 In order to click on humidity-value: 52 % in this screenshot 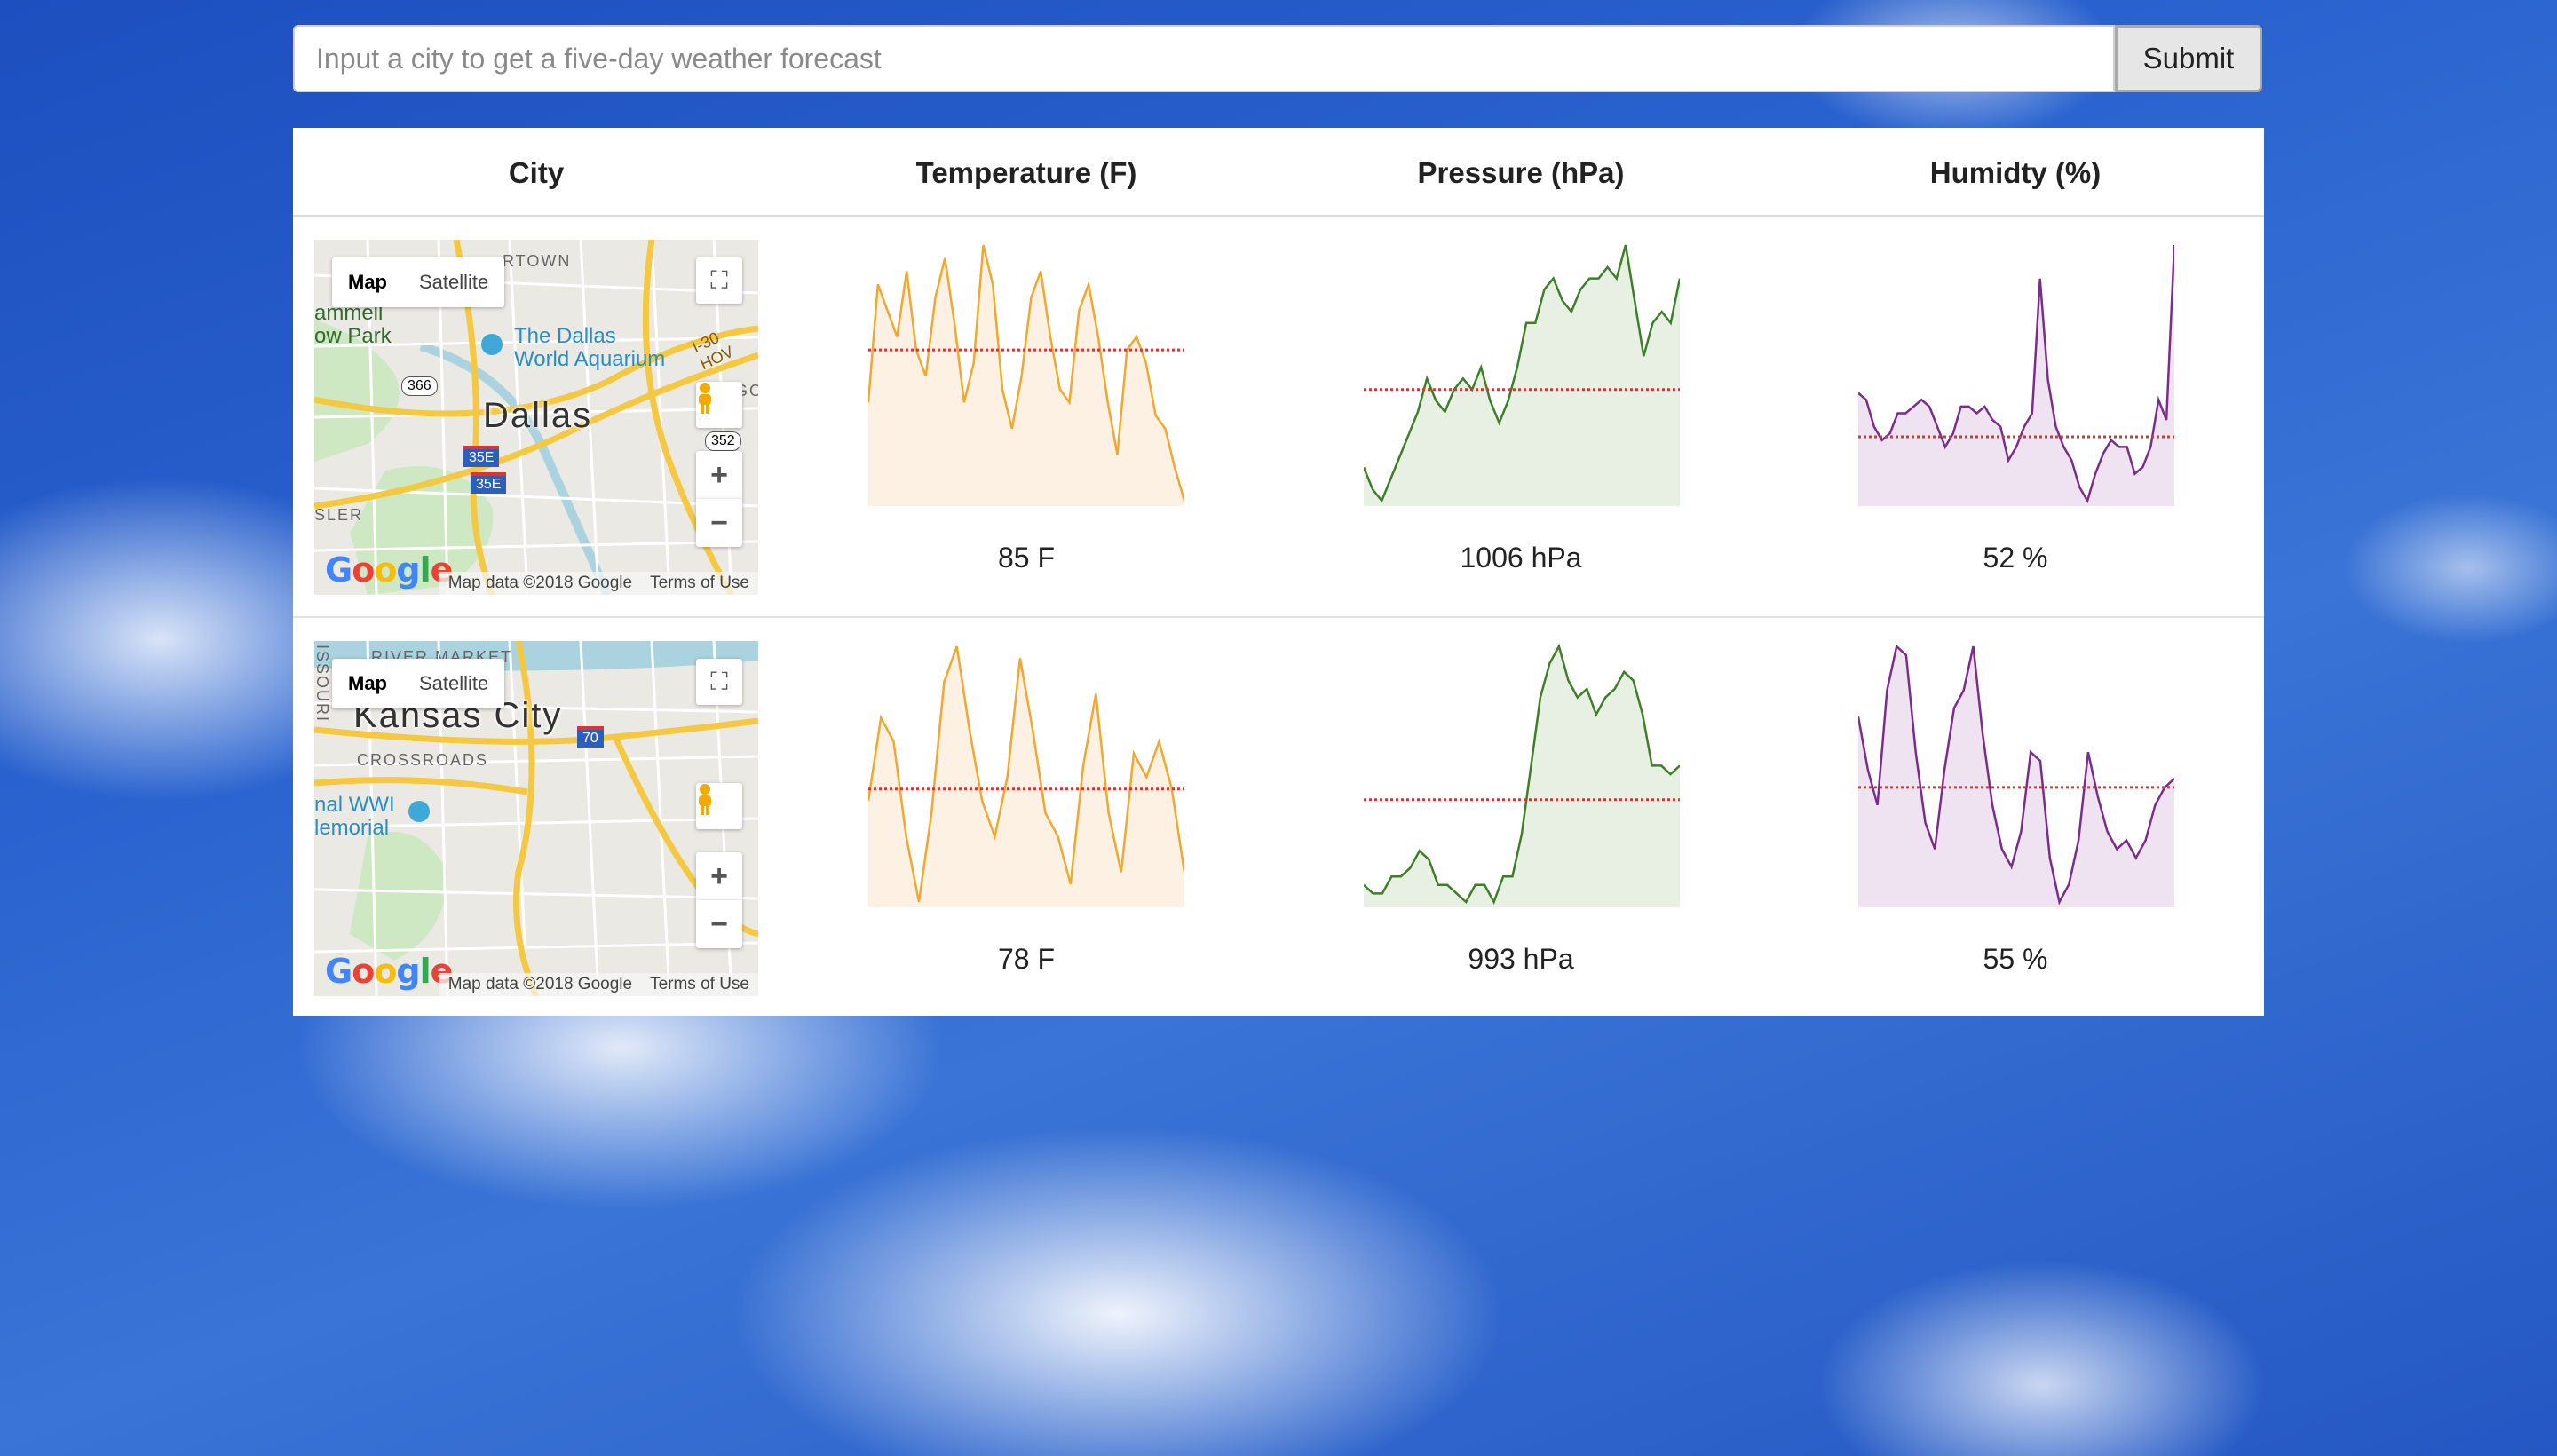, I will do `click(2015, 558)`.